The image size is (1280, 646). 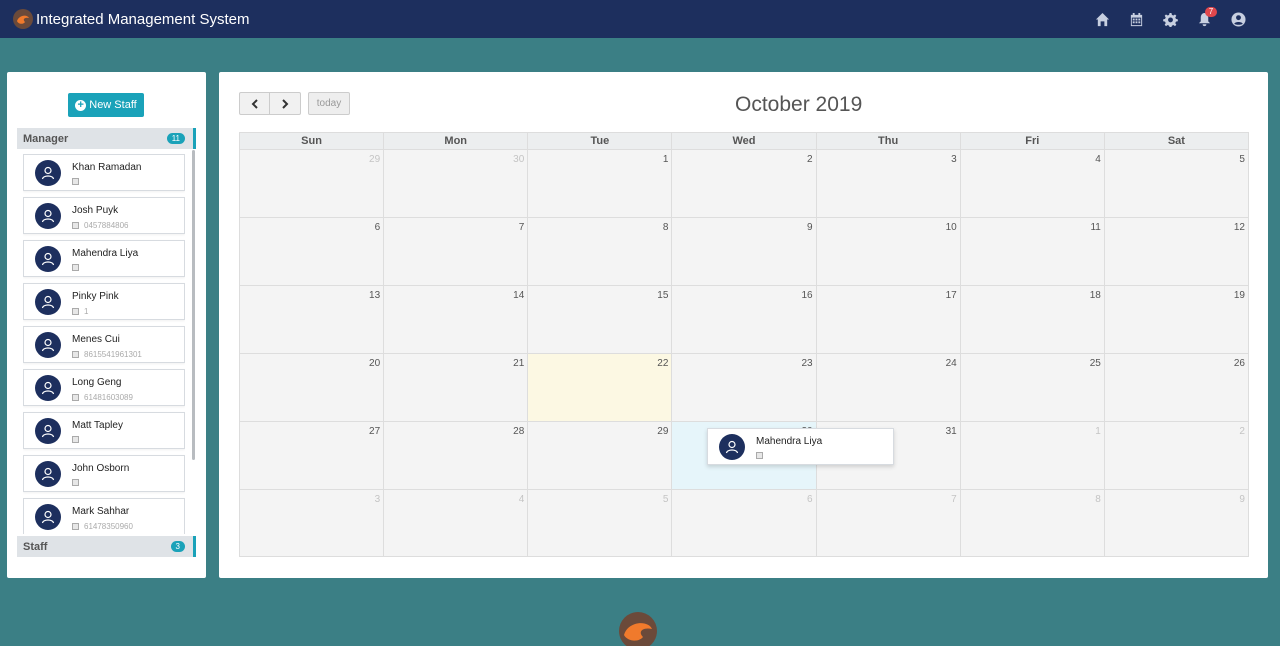 What do you see at coordinates (80, 311) in the screenshot?
I see `staff-phone-row: 1` at bounding box center [80, 311].